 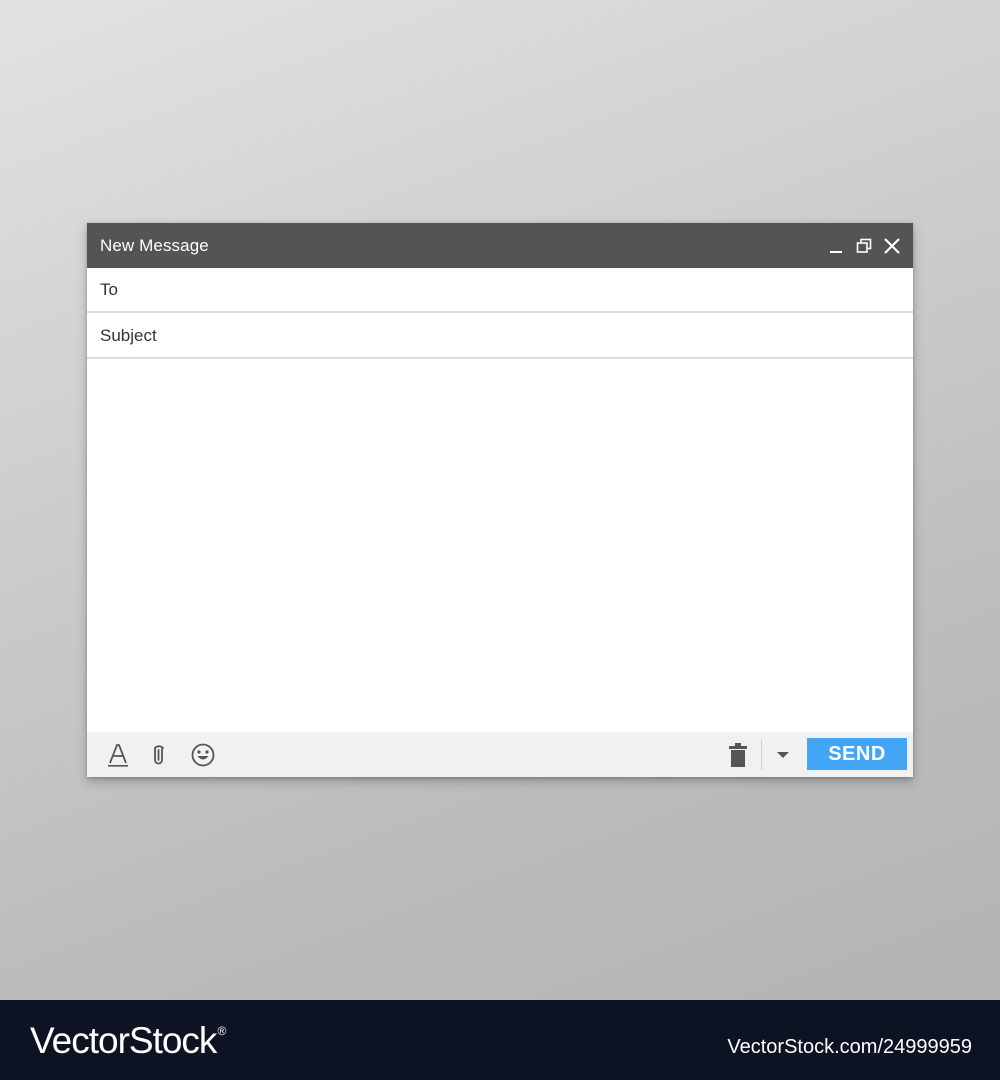 I want to click on more-options-button, so click(x=783, y=755).